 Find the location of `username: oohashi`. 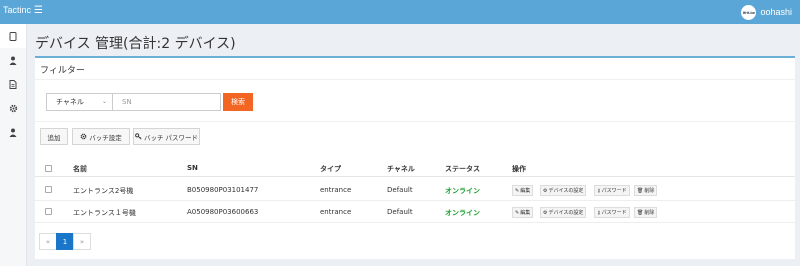

username: oohashi is located at coordinates (776, 12).